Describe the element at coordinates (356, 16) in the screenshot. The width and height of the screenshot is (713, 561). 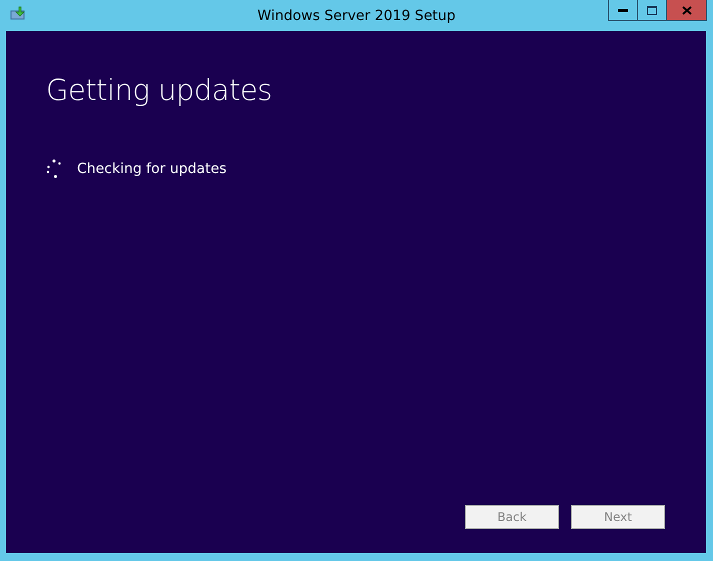
I see `window-title: Windows Server 2019 Setup` at that location.